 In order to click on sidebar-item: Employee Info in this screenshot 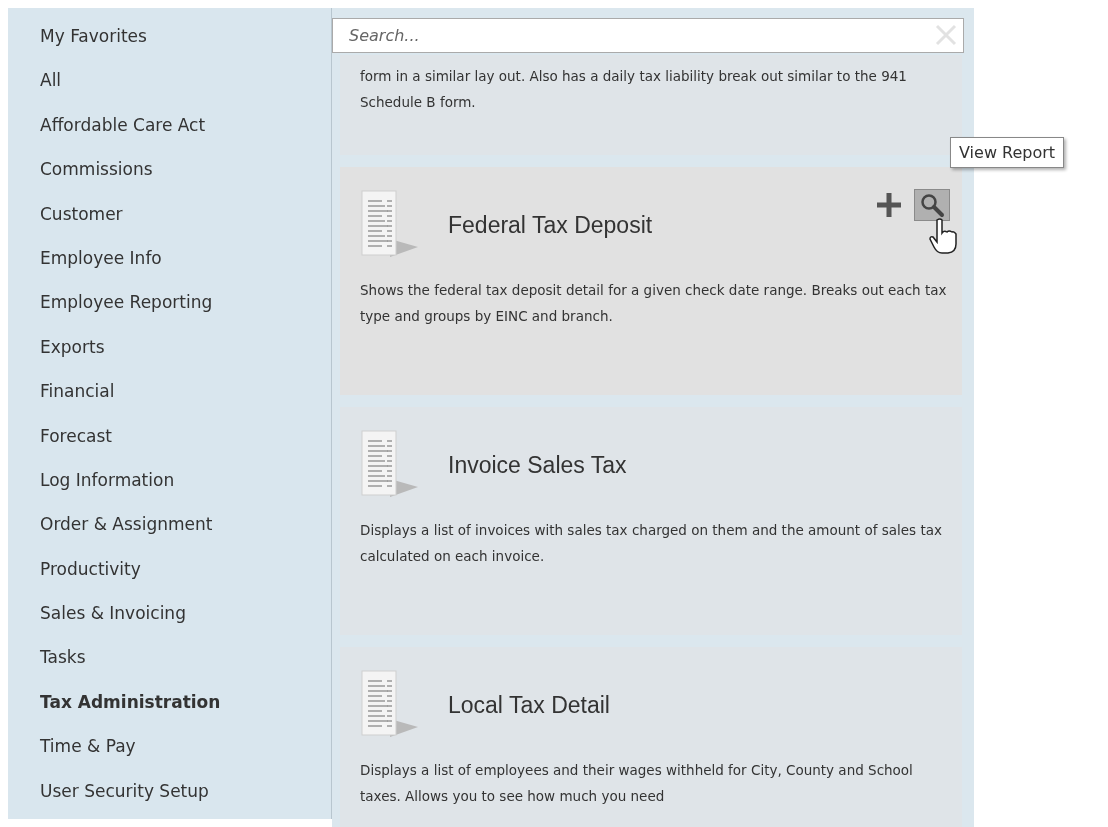, I will do `click(185, 264)`.